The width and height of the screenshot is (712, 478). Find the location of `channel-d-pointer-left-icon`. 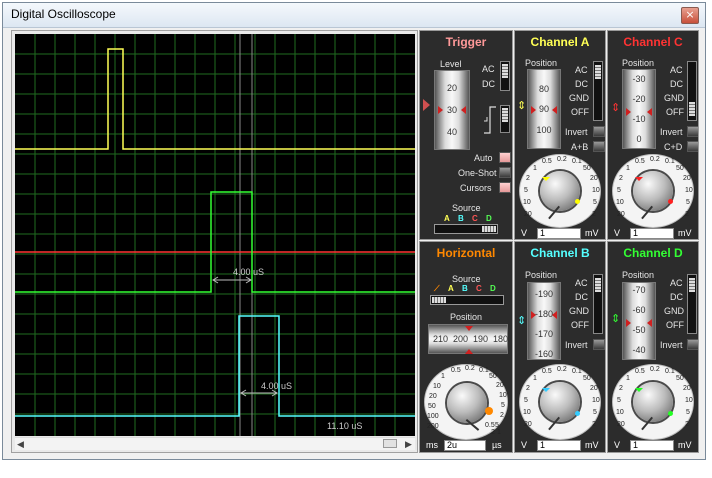

channel-d-pointer-left-icon is located at coordinates (628, 323).